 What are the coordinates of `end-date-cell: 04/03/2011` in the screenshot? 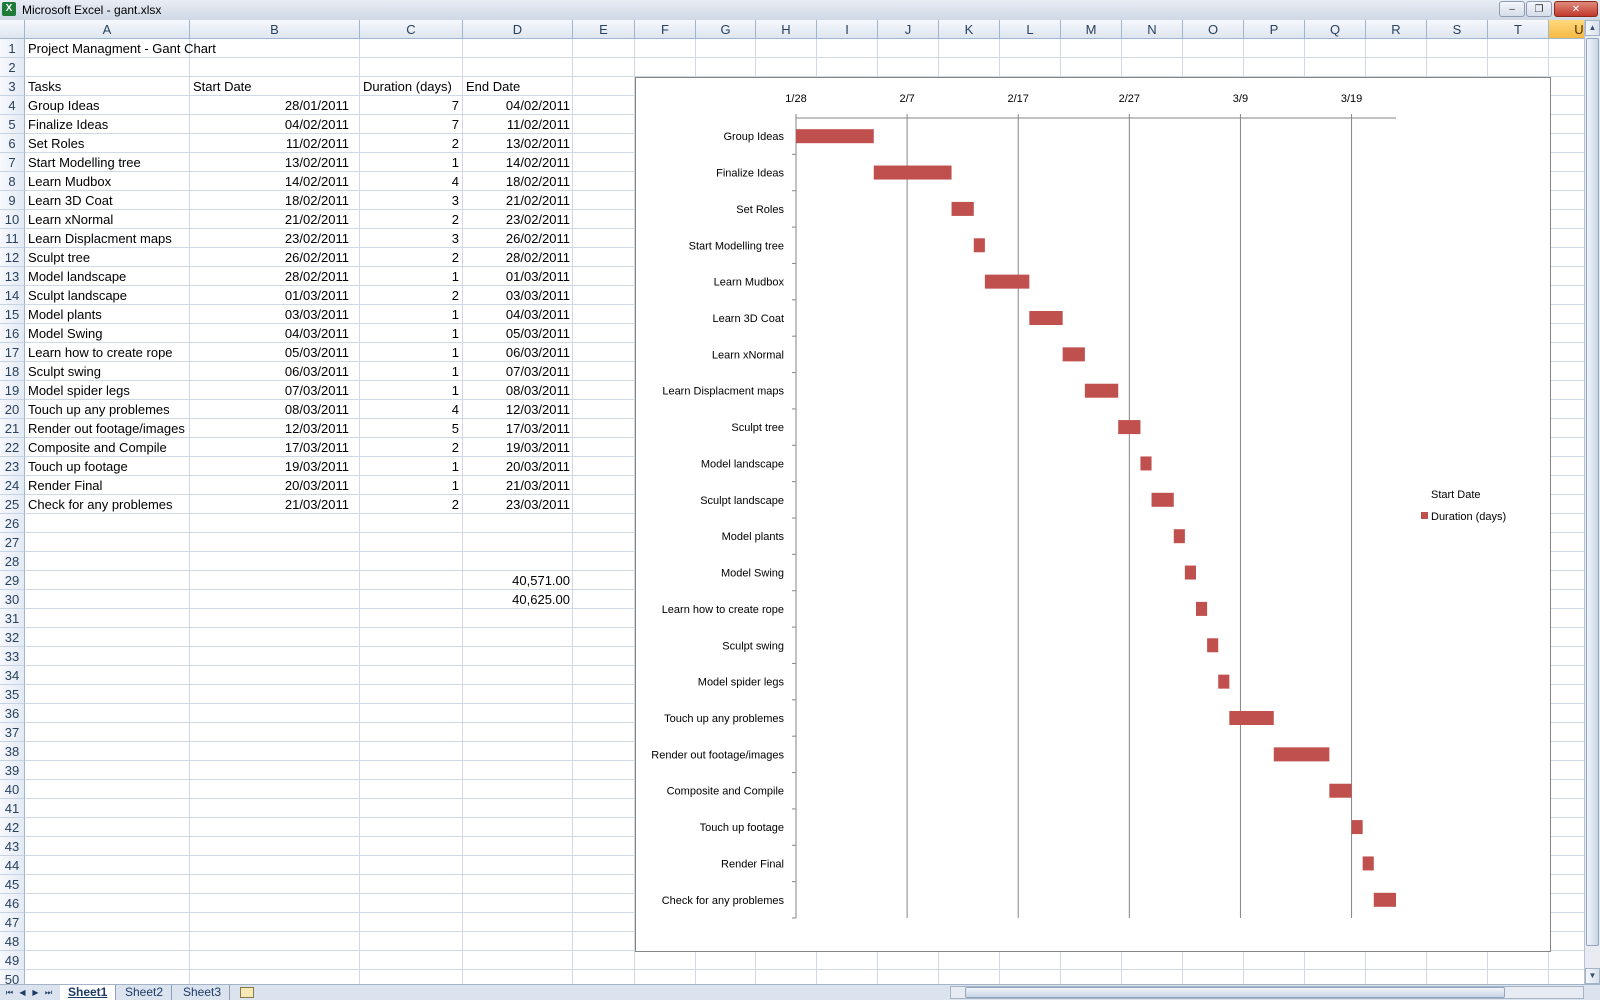 It's located at (518, 314).